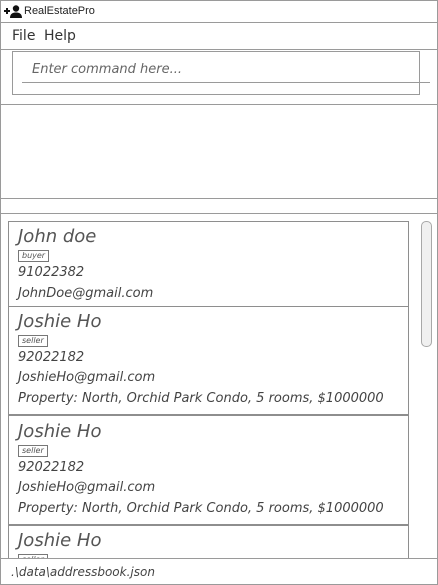 The image size is (438, 585). I want to click on menu-file: File, so click(23, 36).